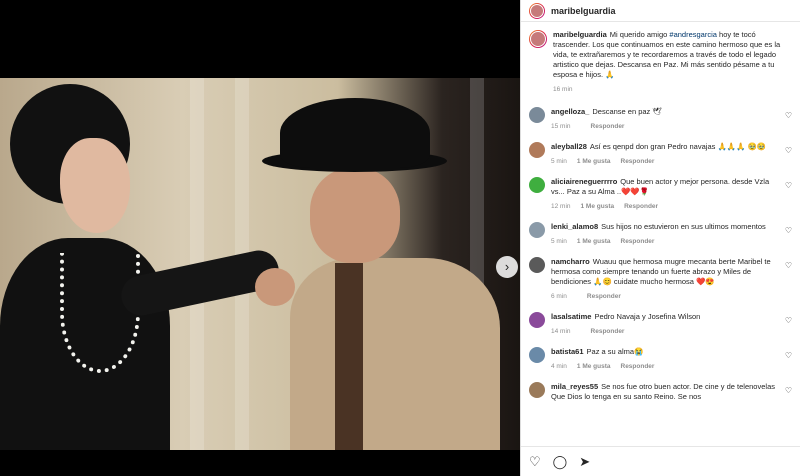 The height and width of the screenshot is (476, 800). I want to click on comment-time: 15 min, so click(561, 126).